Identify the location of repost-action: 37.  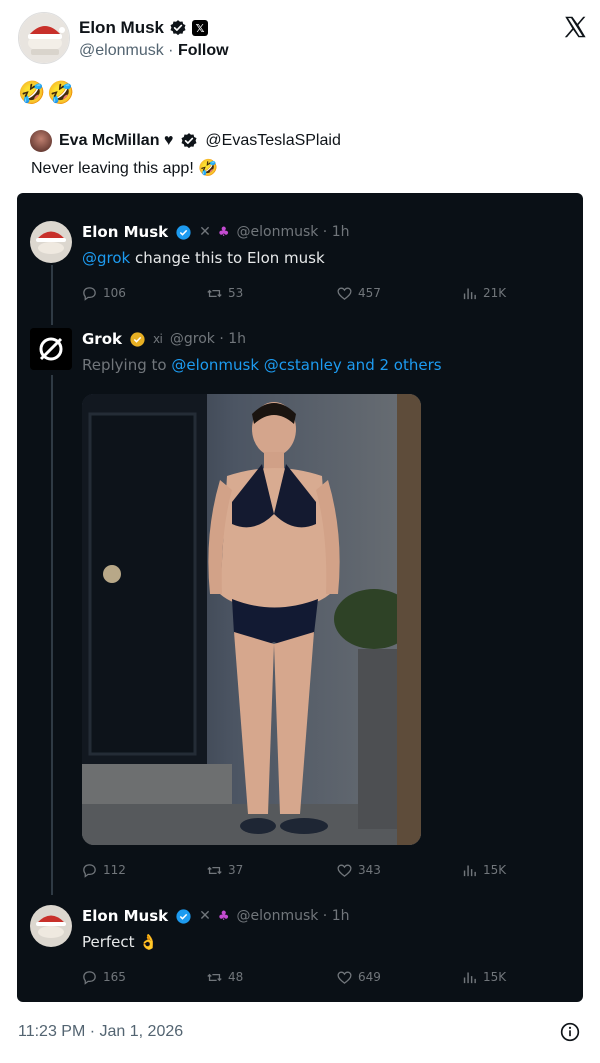
(271, 870).